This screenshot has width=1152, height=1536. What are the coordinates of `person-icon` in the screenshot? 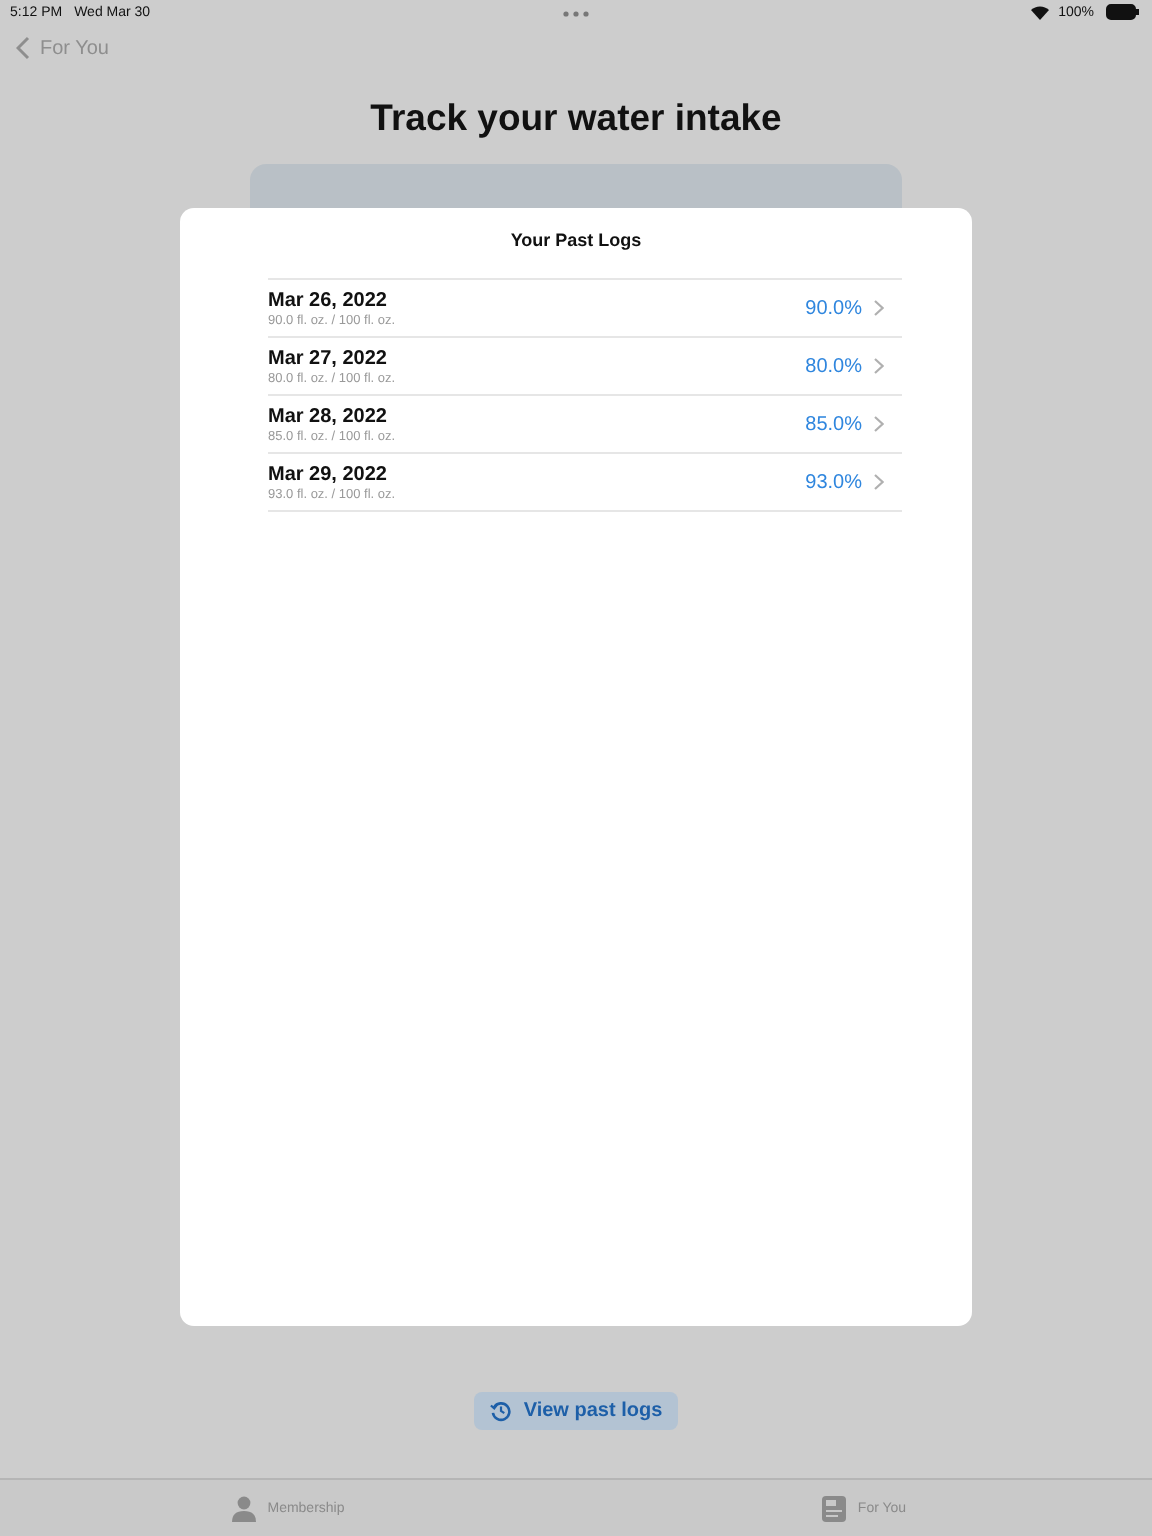 It's located at (243, 1508).